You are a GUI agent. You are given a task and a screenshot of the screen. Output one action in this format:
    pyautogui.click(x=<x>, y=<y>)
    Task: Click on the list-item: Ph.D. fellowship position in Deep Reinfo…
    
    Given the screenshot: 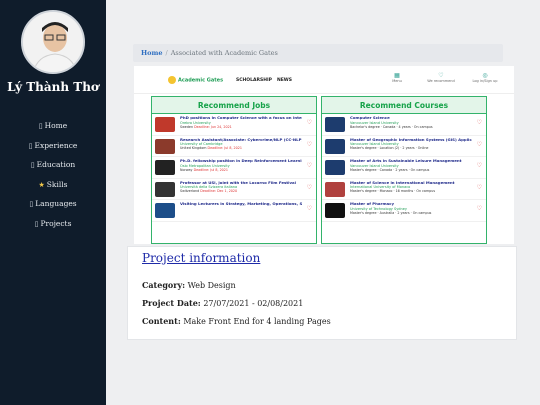 What is the action you would take?
    pyautogui.click(x=234, y=168)
    